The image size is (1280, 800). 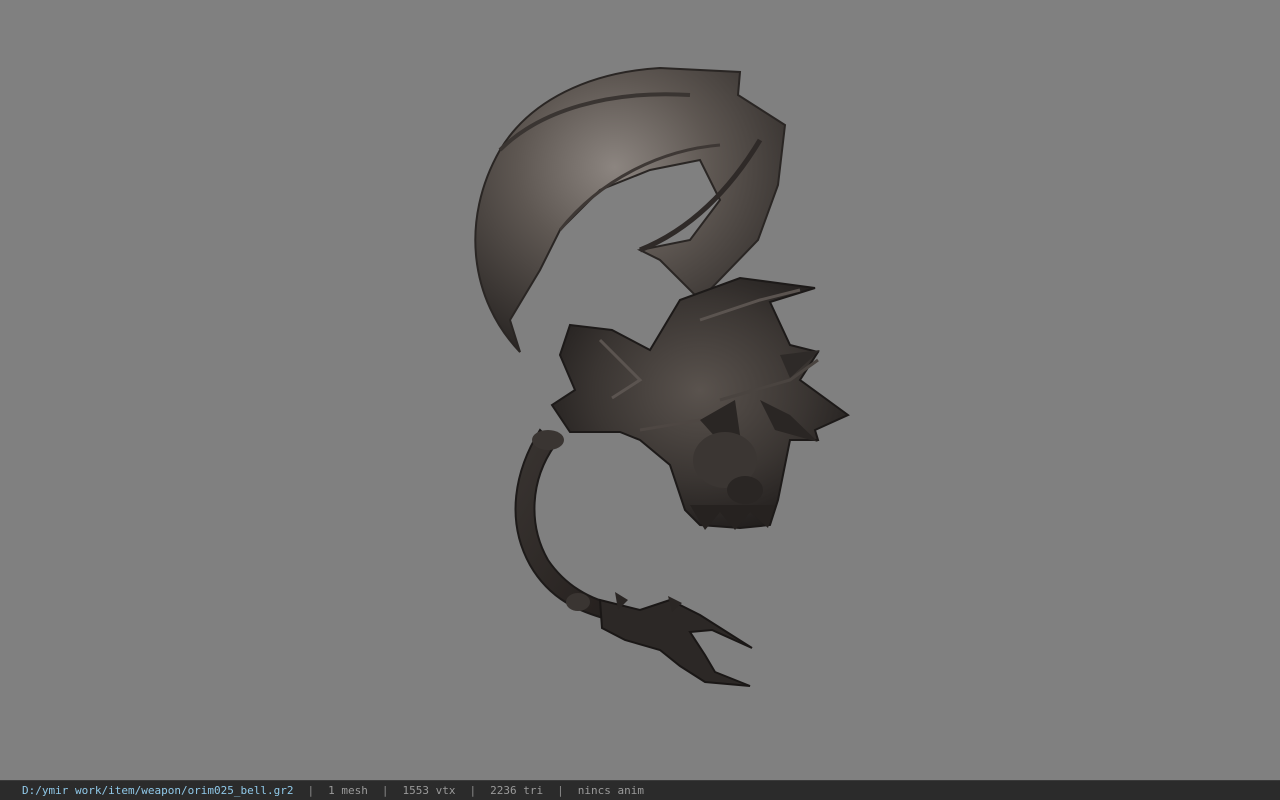 I want to click on mesh-count: 1 mesh, so click(x=348, y=790).